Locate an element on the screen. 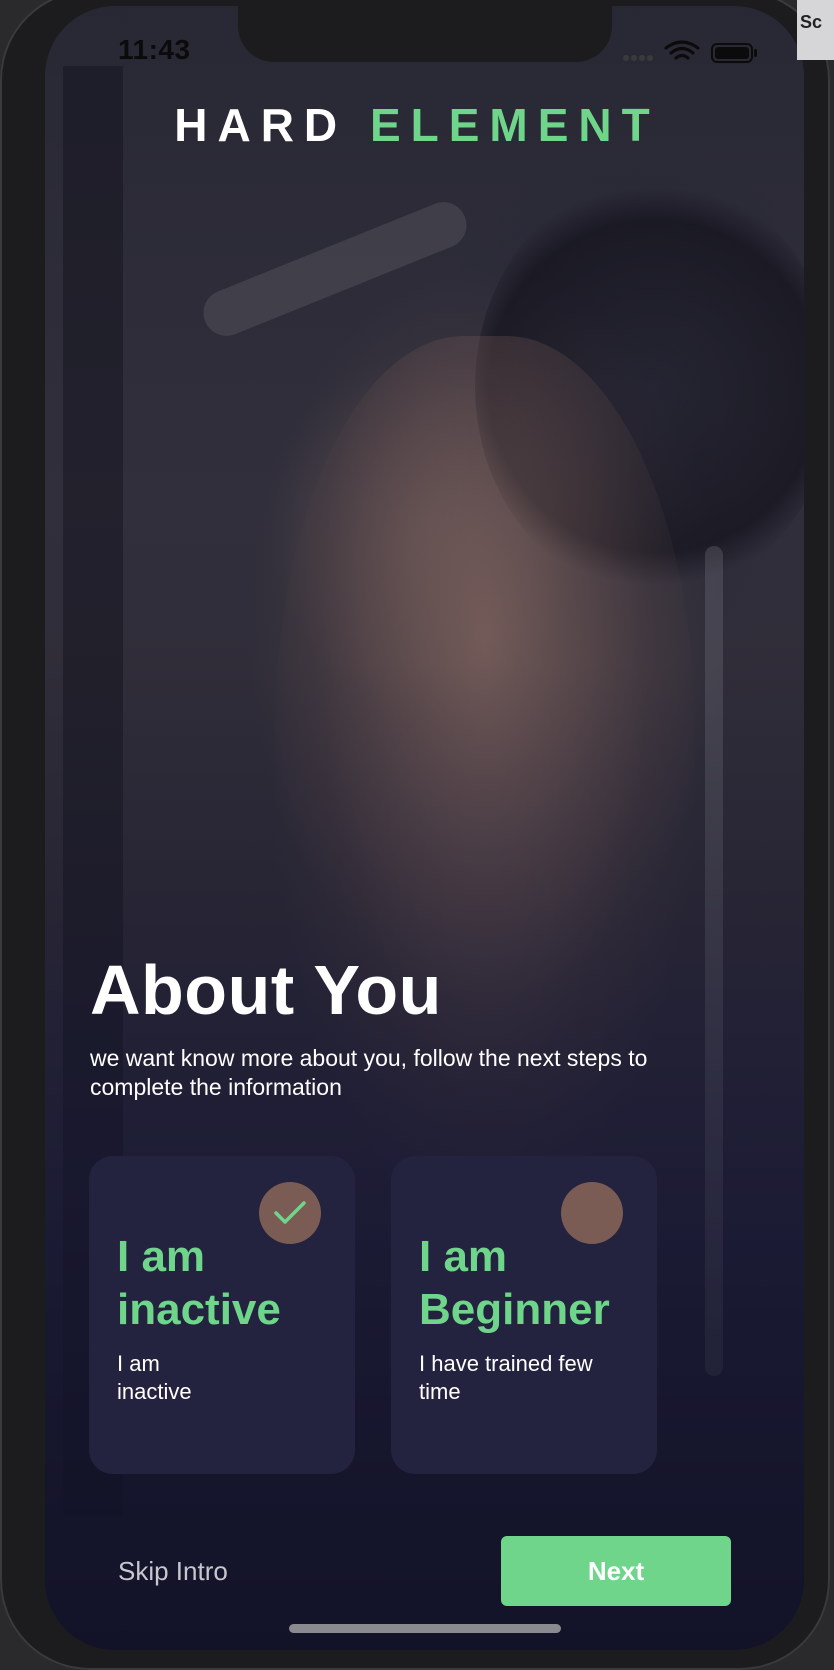 The height and width of the screenshot is (1670, 834). signal-dots-icon is located at coordinates (638, 58).